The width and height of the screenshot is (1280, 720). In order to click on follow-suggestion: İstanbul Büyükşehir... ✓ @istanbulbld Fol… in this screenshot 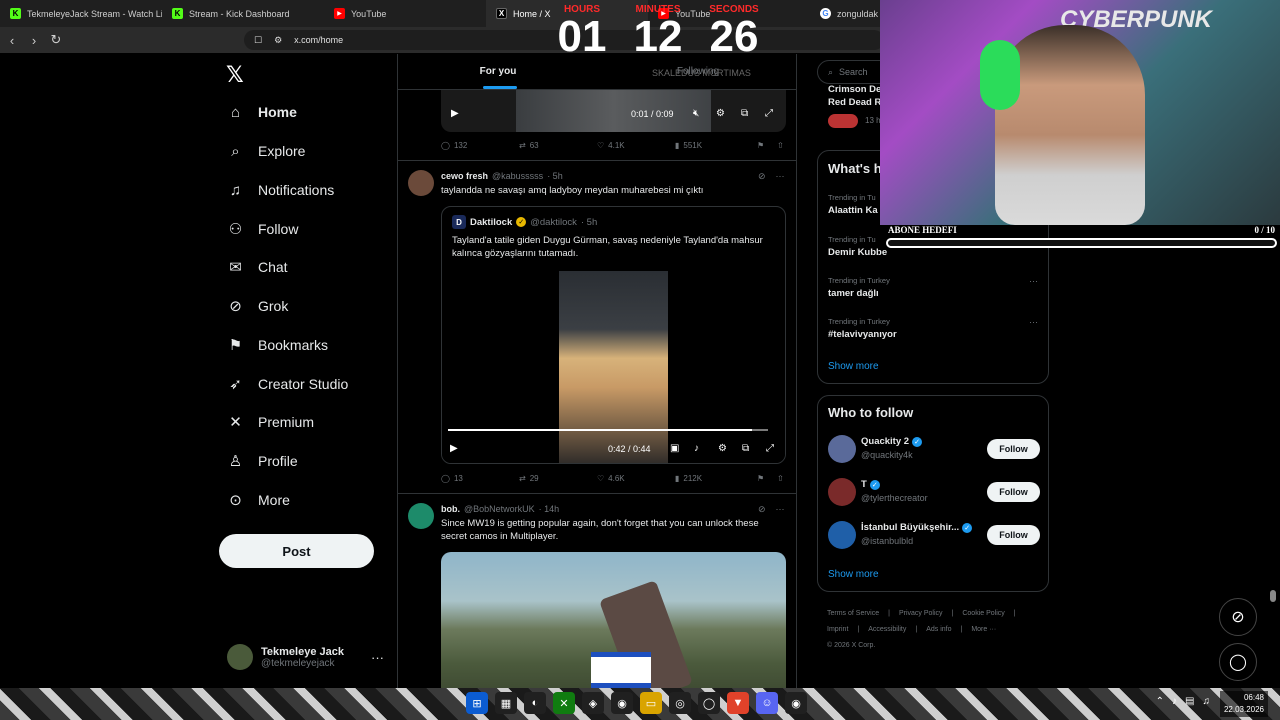, I will do `click(934, 536)`.